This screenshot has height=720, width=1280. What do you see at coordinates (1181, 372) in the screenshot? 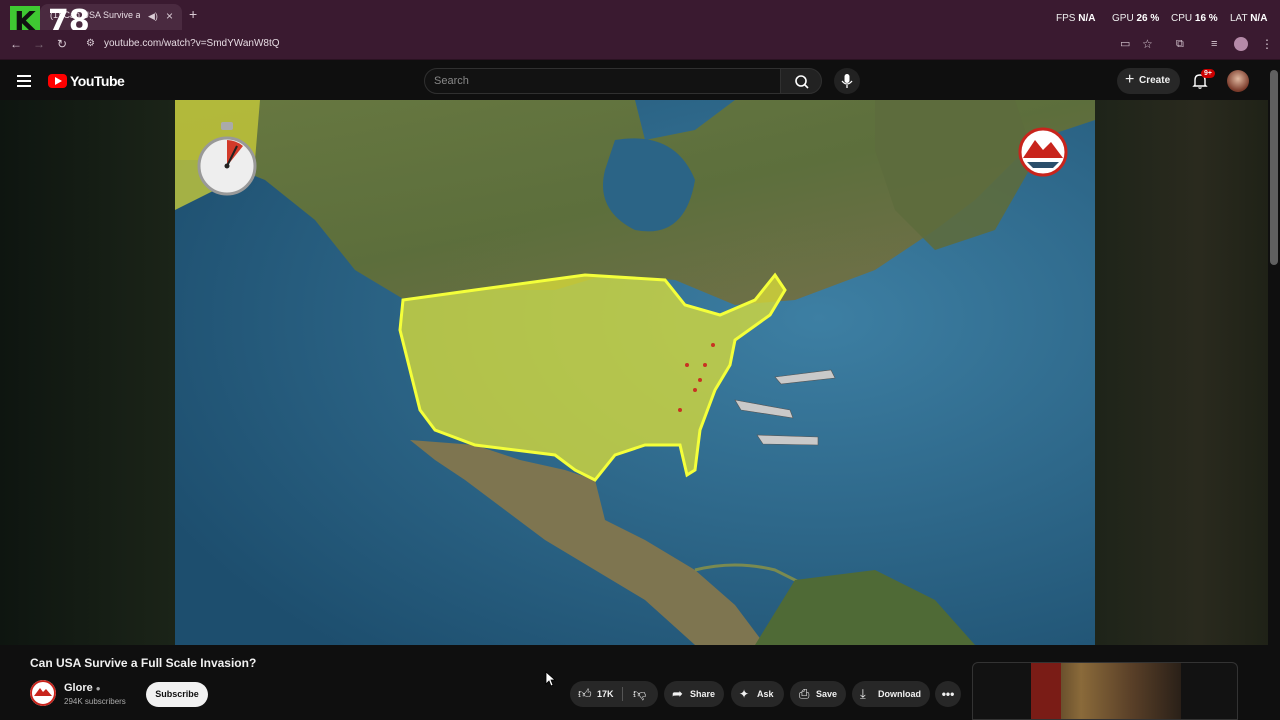
I see `ambient-background-right` at bounding box center [1181, 372].